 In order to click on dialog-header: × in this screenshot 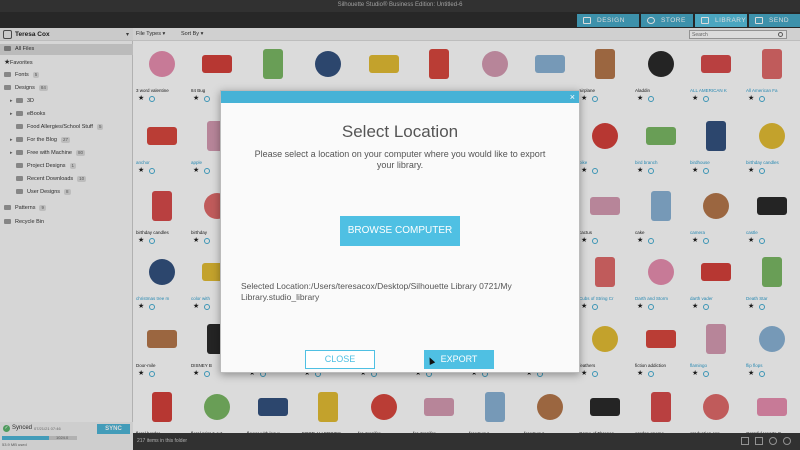, I will do `click(400, 97)`.